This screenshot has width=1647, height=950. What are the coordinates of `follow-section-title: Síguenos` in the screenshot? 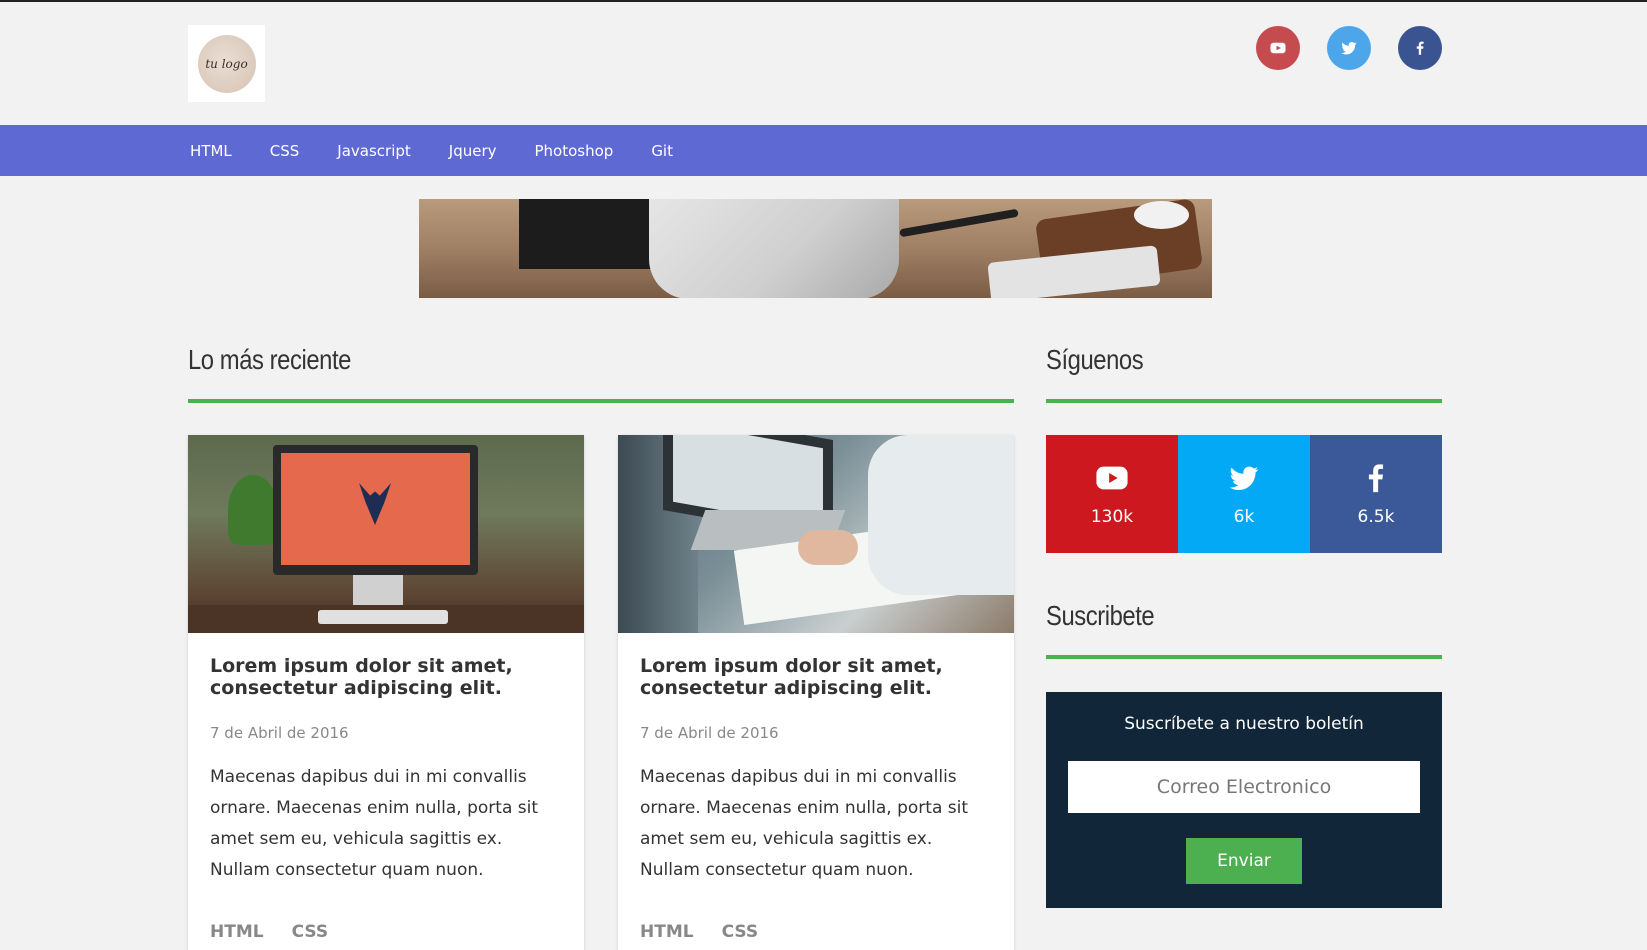 It's located at (1095, 359).